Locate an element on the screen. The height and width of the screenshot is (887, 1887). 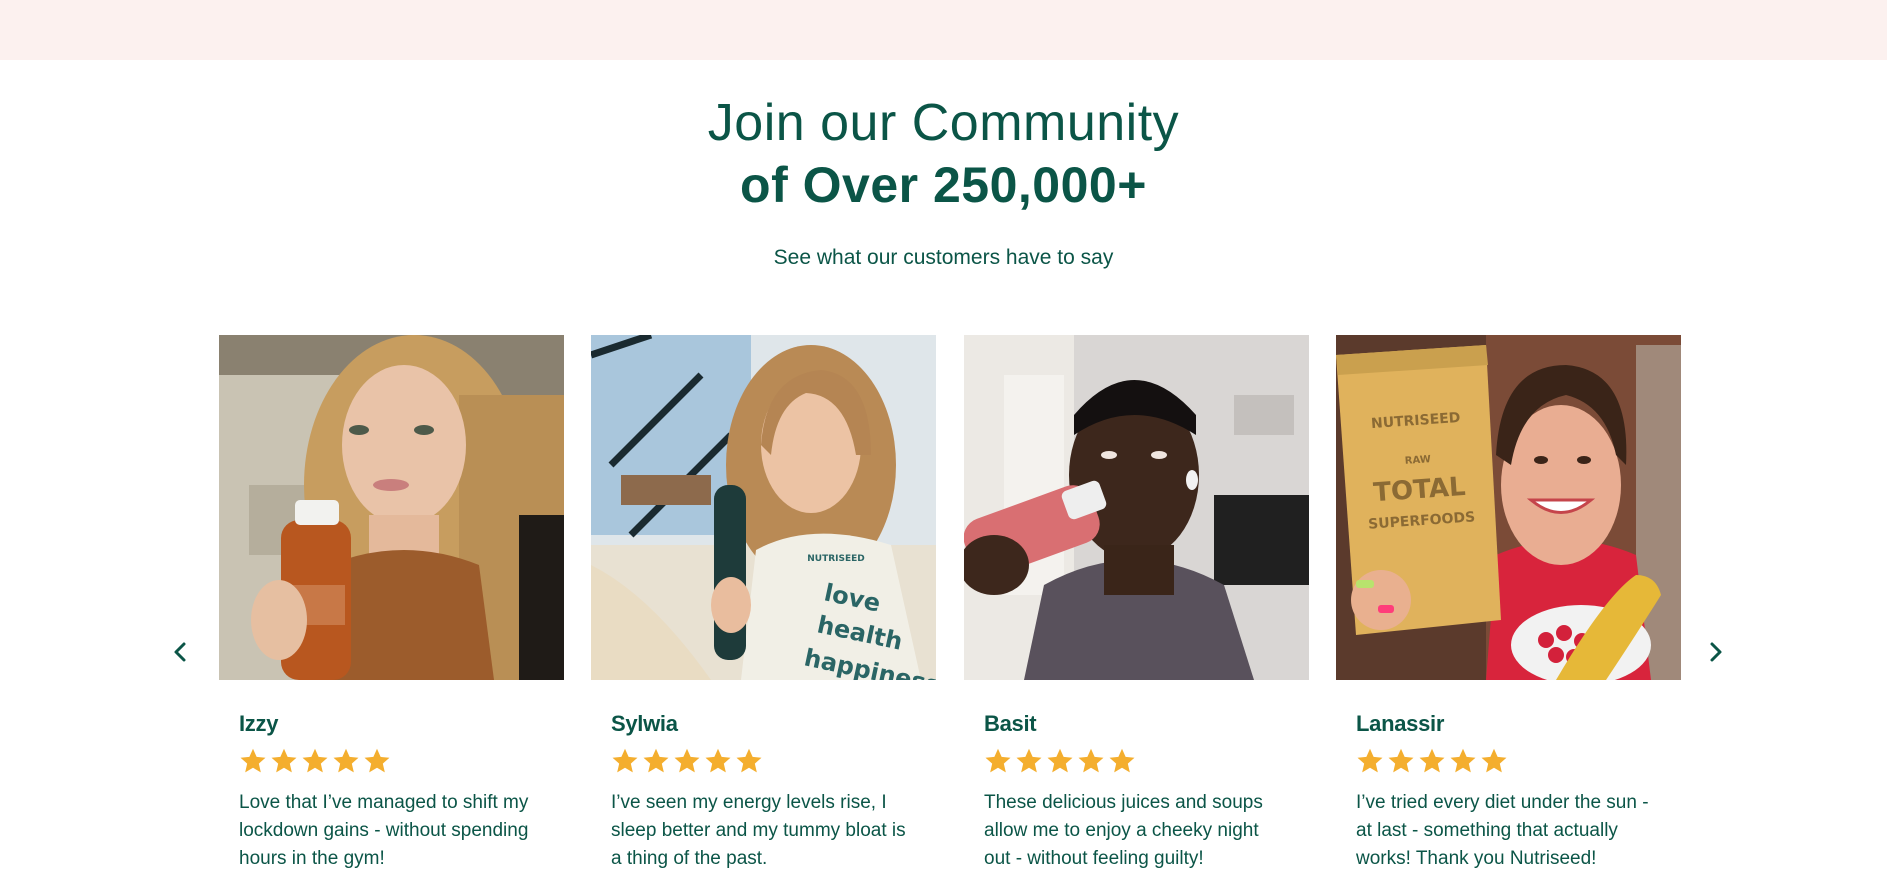
carousel-prev-button is located at coordinates (181, 652).